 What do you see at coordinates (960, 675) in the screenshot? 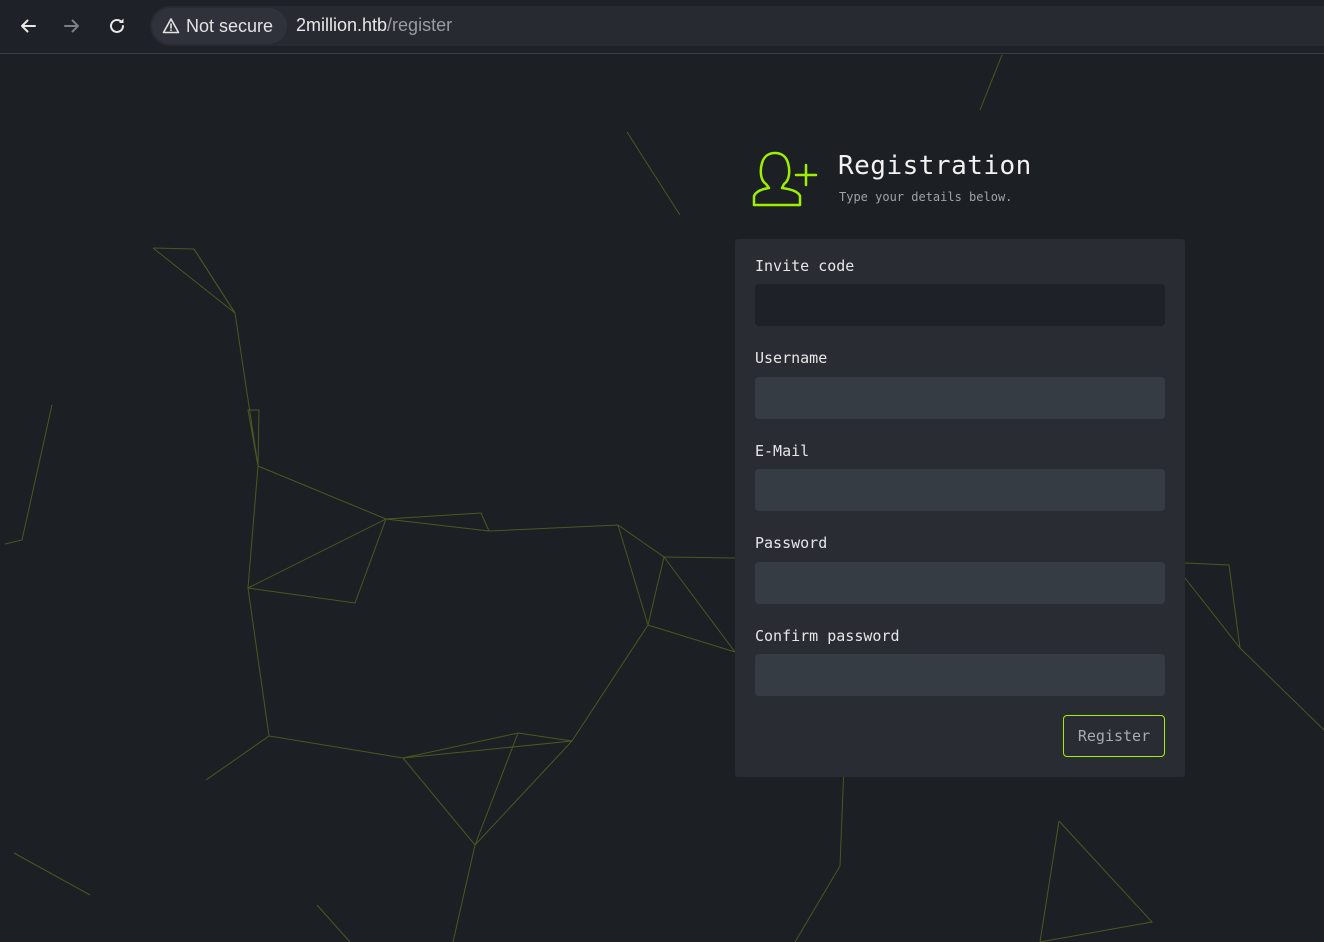
I see `confirm-password-input` at bounding box center [960, 675].